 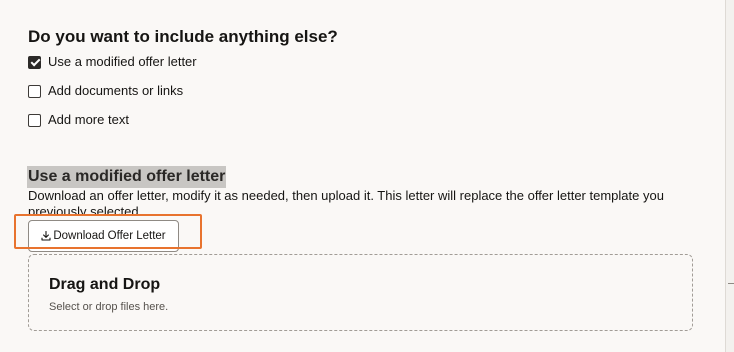 I want to click on dropzone-hint: Select or drop files here., so click(x=109, y=307).